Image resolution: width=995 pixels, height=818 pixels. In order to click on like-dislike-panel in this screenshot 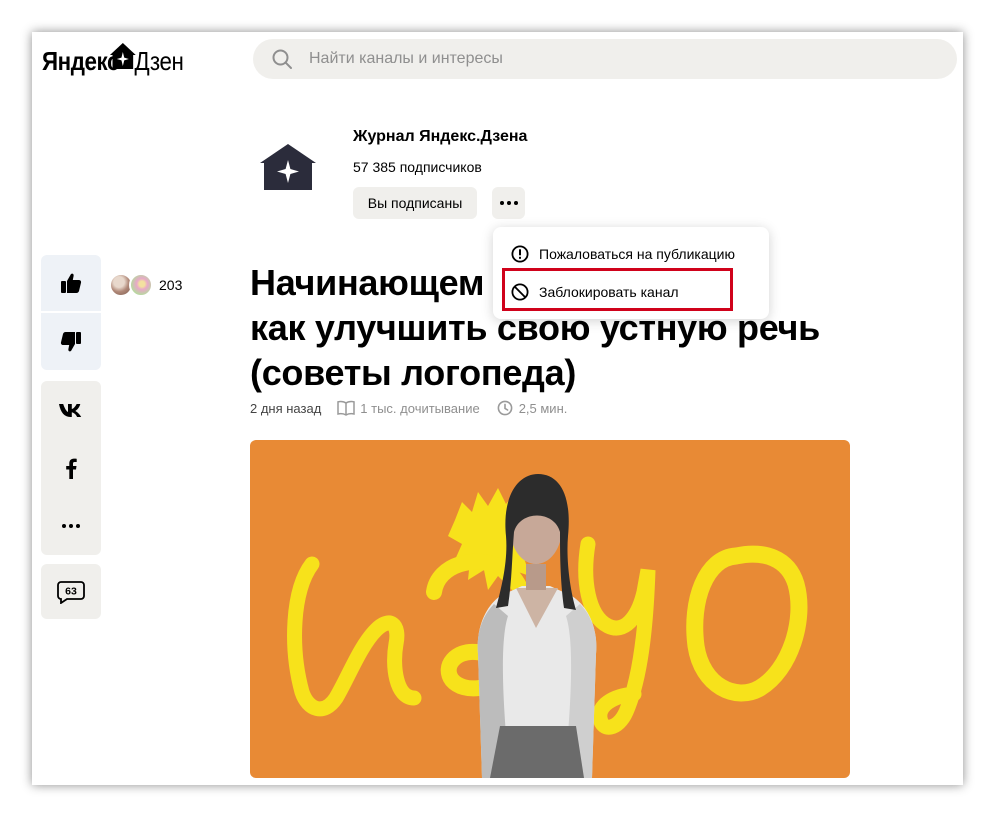, I will do `click(71, 312)`.